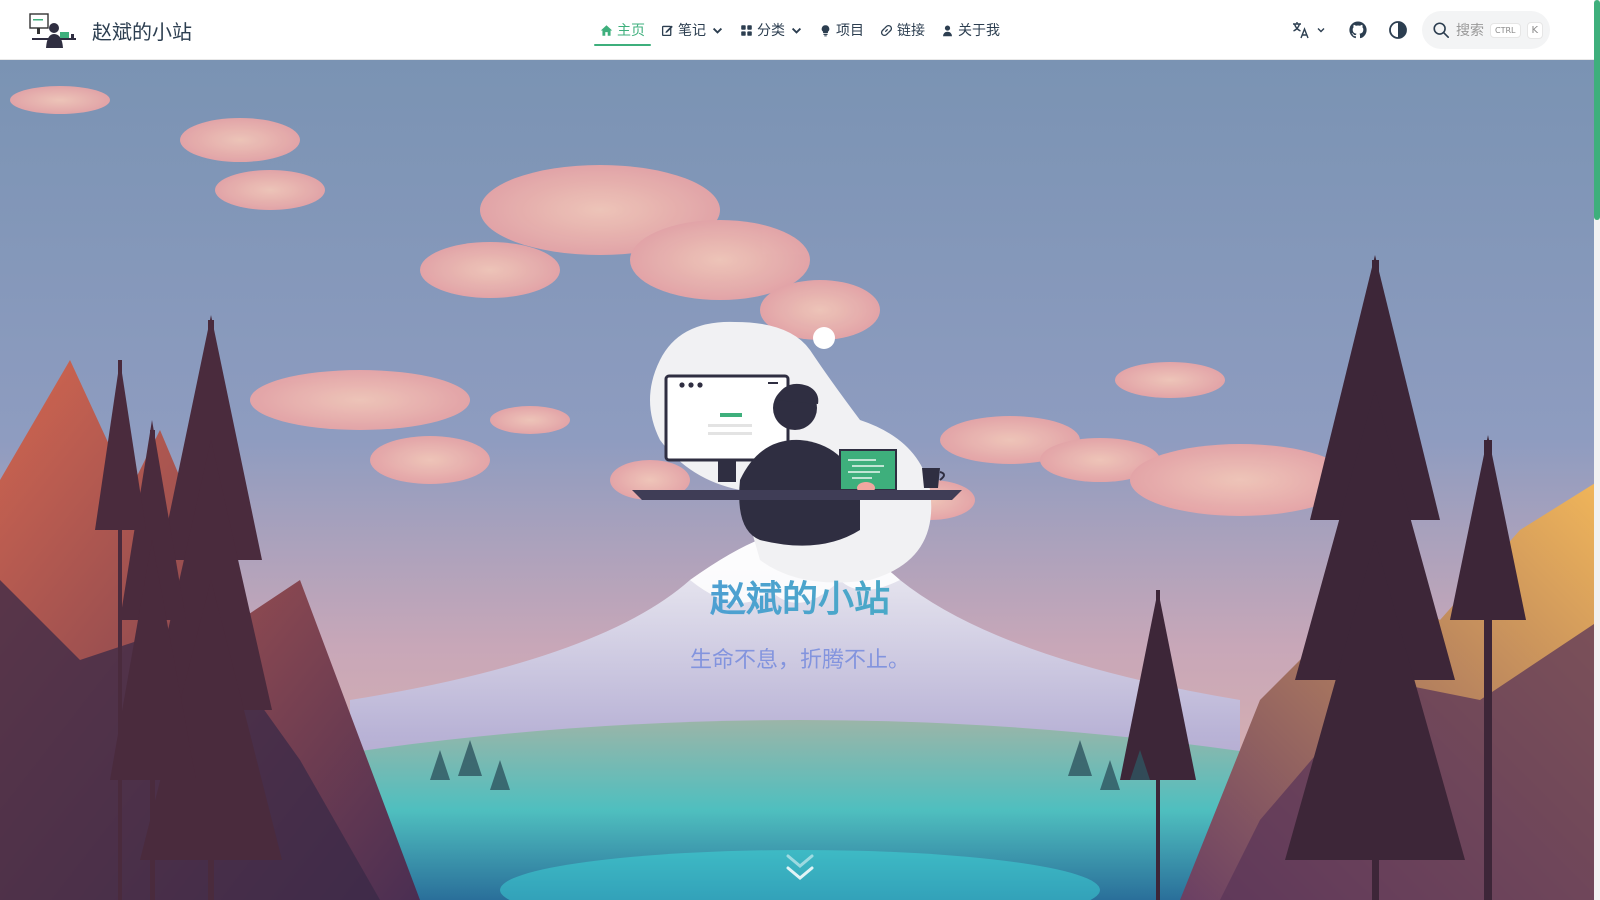 The height and width of the screenshot is (900, 1600). I want to click on nav-label: 项目, so click(850, 31).